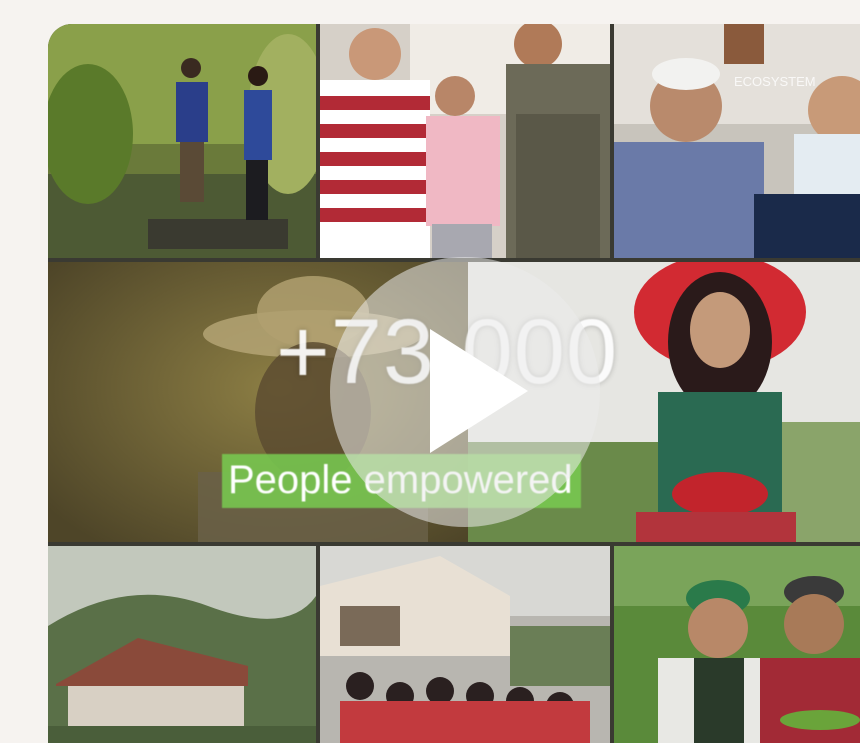 This screenshot has width=860, height=743. Describe the element at coordinates (465, 141) in the screenshot. I see `photo-tile-family-portrait` at that location.